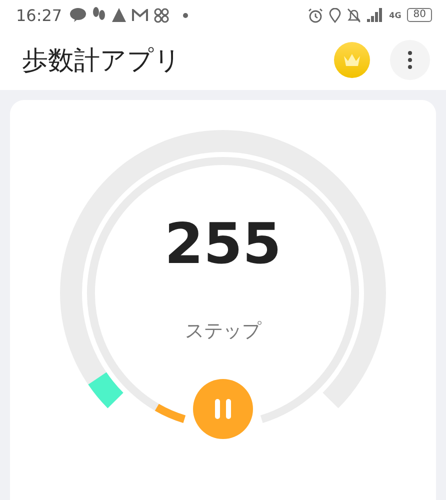 This screenshot has width=446, height=500. I want to click on bell-off-icon, so click(354, 15).